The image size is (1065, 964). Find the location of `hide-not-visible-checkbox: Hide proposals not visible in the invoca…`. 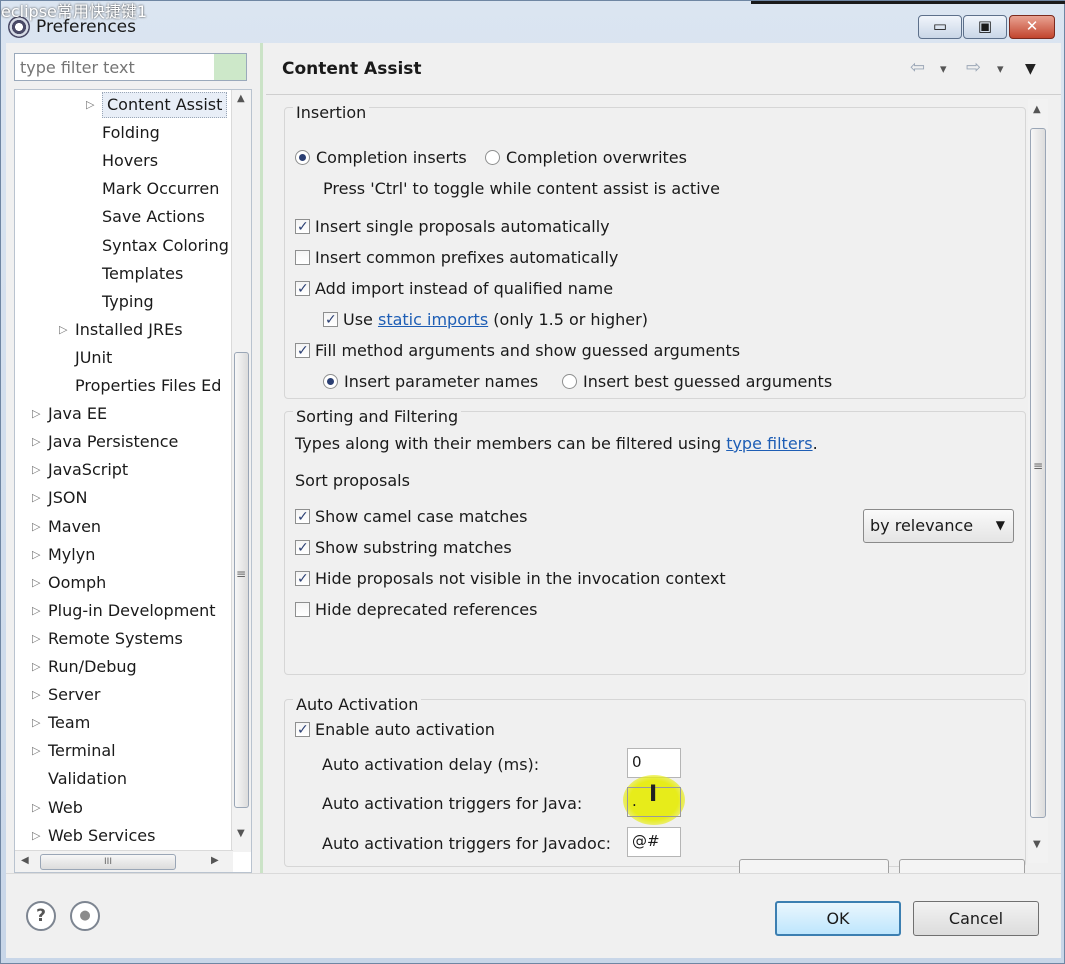

hide-not-visible-checkbox: Hide proposals not visible in the invoca… is located at coordinates (510, 579).